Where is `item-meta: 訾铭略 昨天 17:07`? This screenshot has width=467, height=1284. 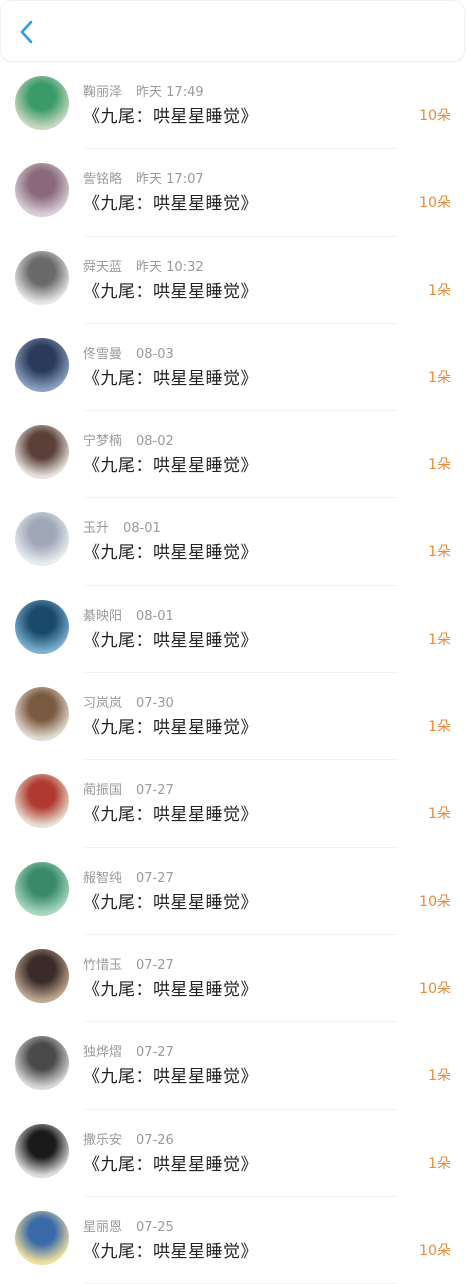
item-meta: 訾铭略 昨天 17:07 is located at coordinates (143, 177).